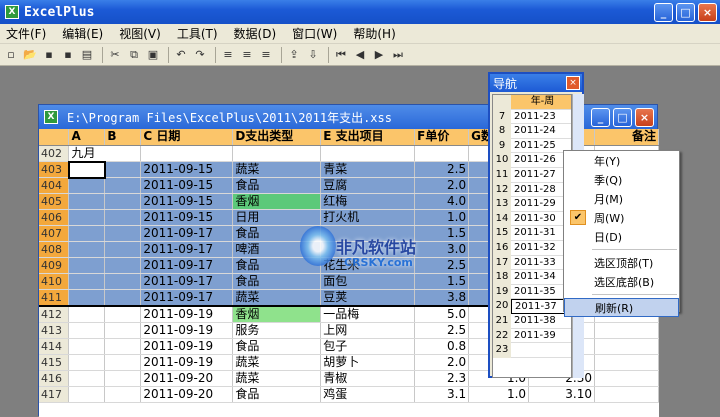 This screenshot has height=417, width=720. What do you see at coordinates (532, 248) in the screenshot?
I see `list-item: 16 2011-32` at bounding box center [532, 248].